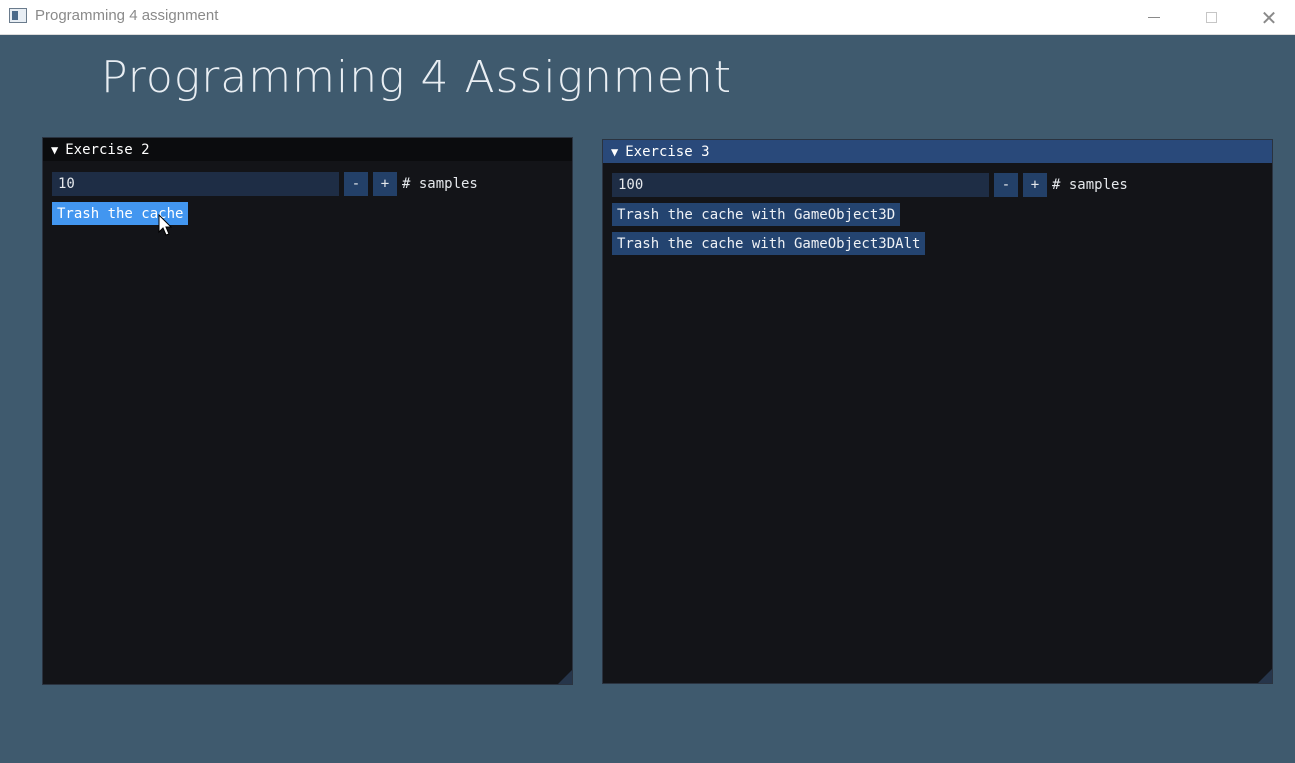 This screenshot has height=763, width=1295. Describe the element at coordinates (416, 77) in the screenshot. I see `app-heading: Programming 4 Assignment` at that location.